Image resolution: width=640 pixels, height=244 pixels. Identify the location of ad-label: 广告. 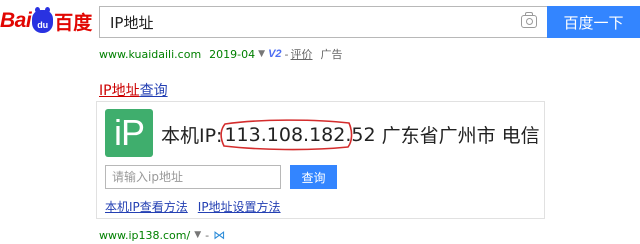
(331, 54).